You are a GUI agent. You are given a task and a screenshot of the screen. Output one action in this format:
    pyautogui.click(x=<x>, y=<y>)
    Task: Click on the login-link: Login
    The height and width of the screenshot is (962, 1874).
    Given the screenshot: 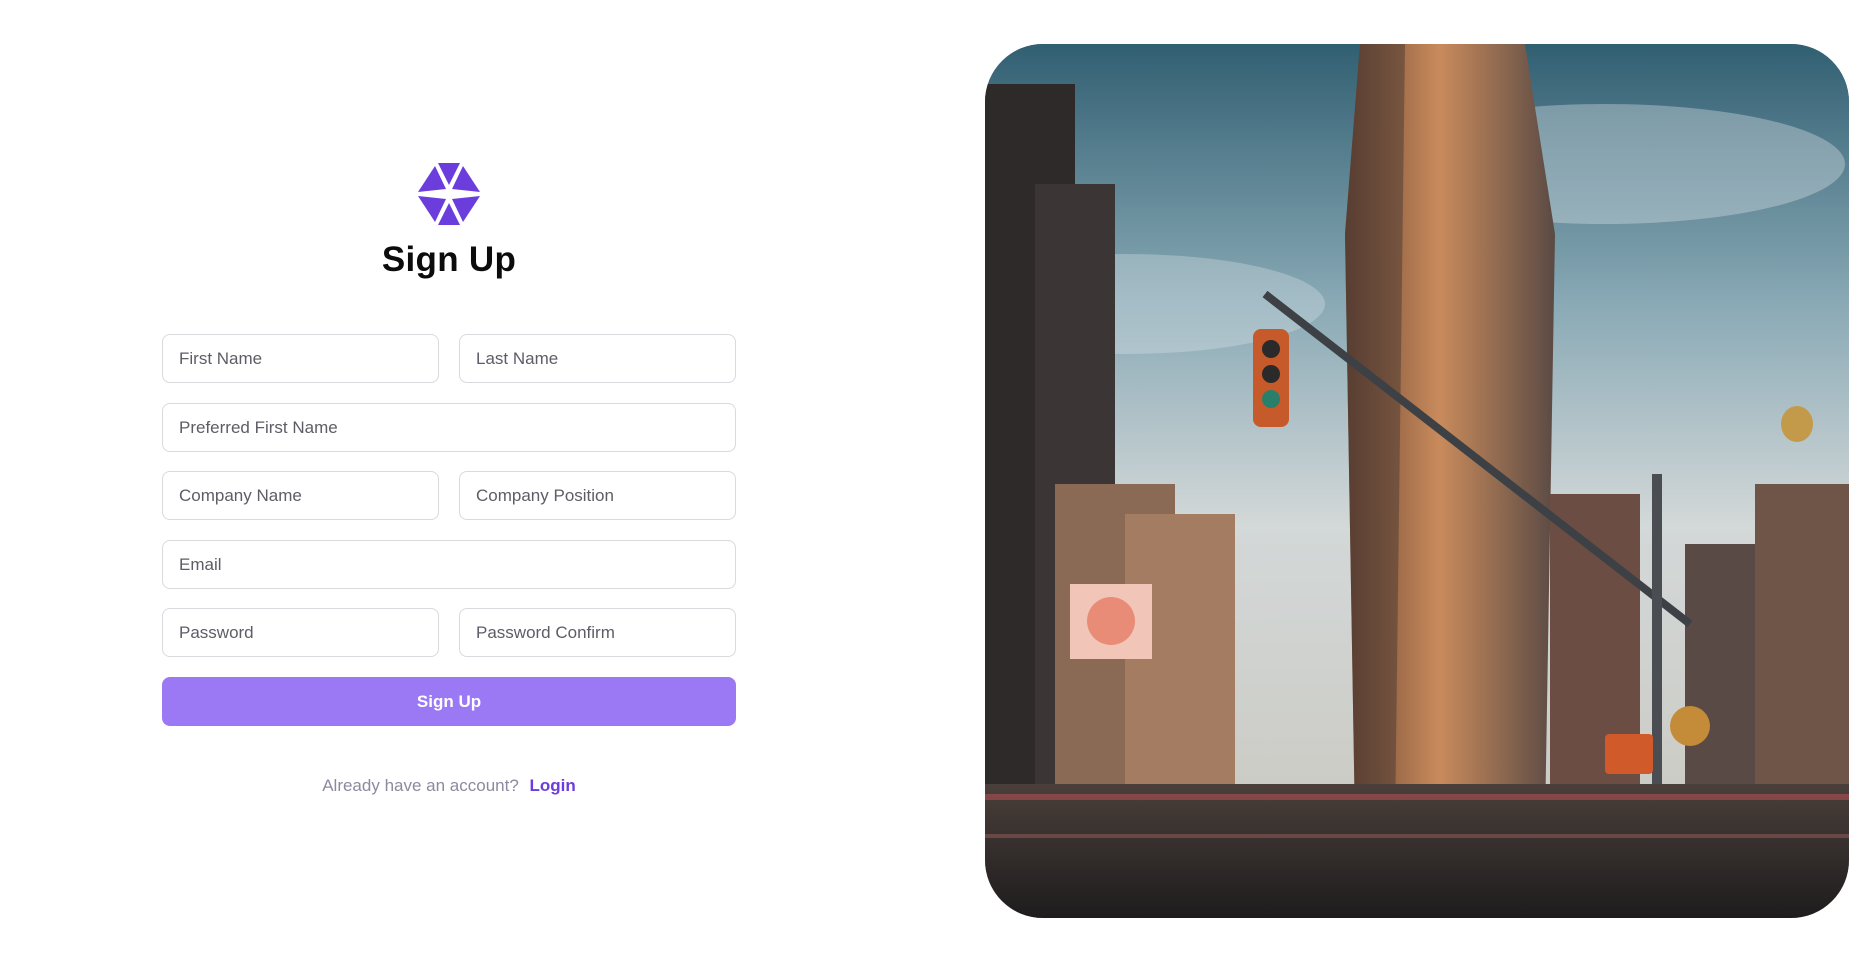 What is the action you would take?
    pyautogui.click(x=553, y=785)
    